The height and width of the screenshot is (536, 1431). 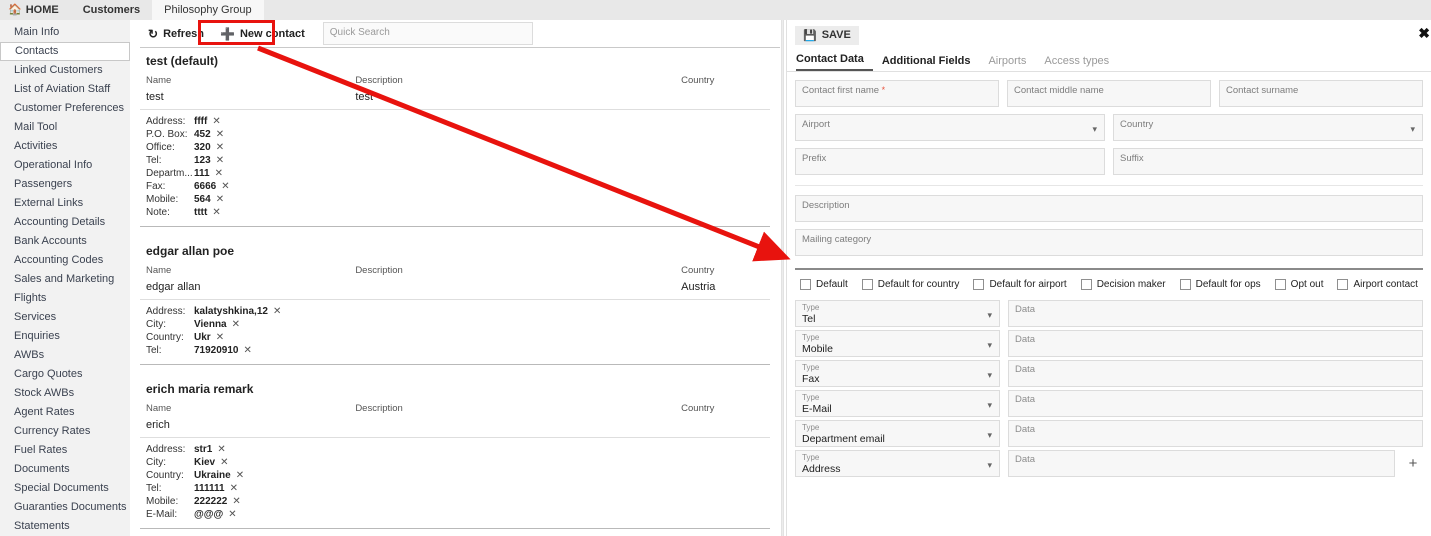 I want to click on type-select-tel: Type Tel ▾, so click(x=897, y=313).